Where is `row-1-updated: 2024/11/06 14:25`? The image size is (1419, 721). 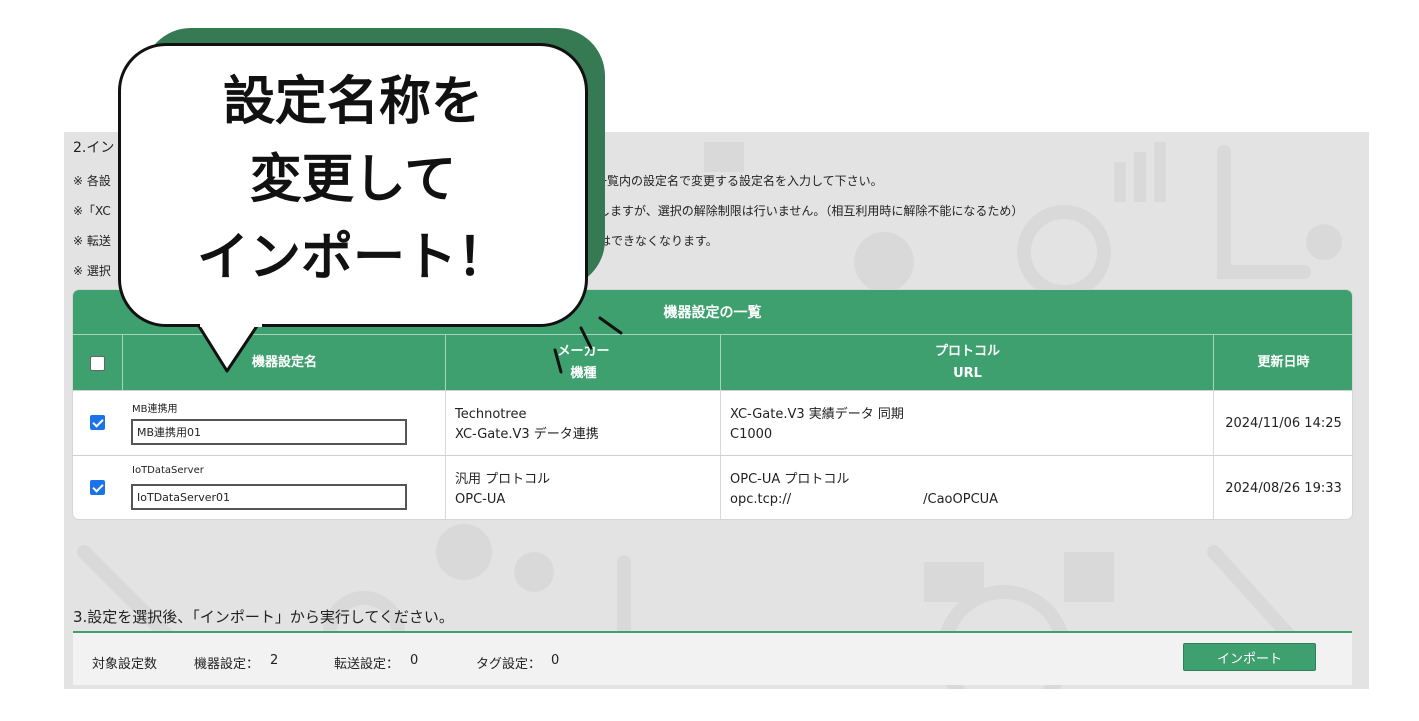
row-1-updated: 2024/11/06 14:25 is located at coordinates (1282, 423).